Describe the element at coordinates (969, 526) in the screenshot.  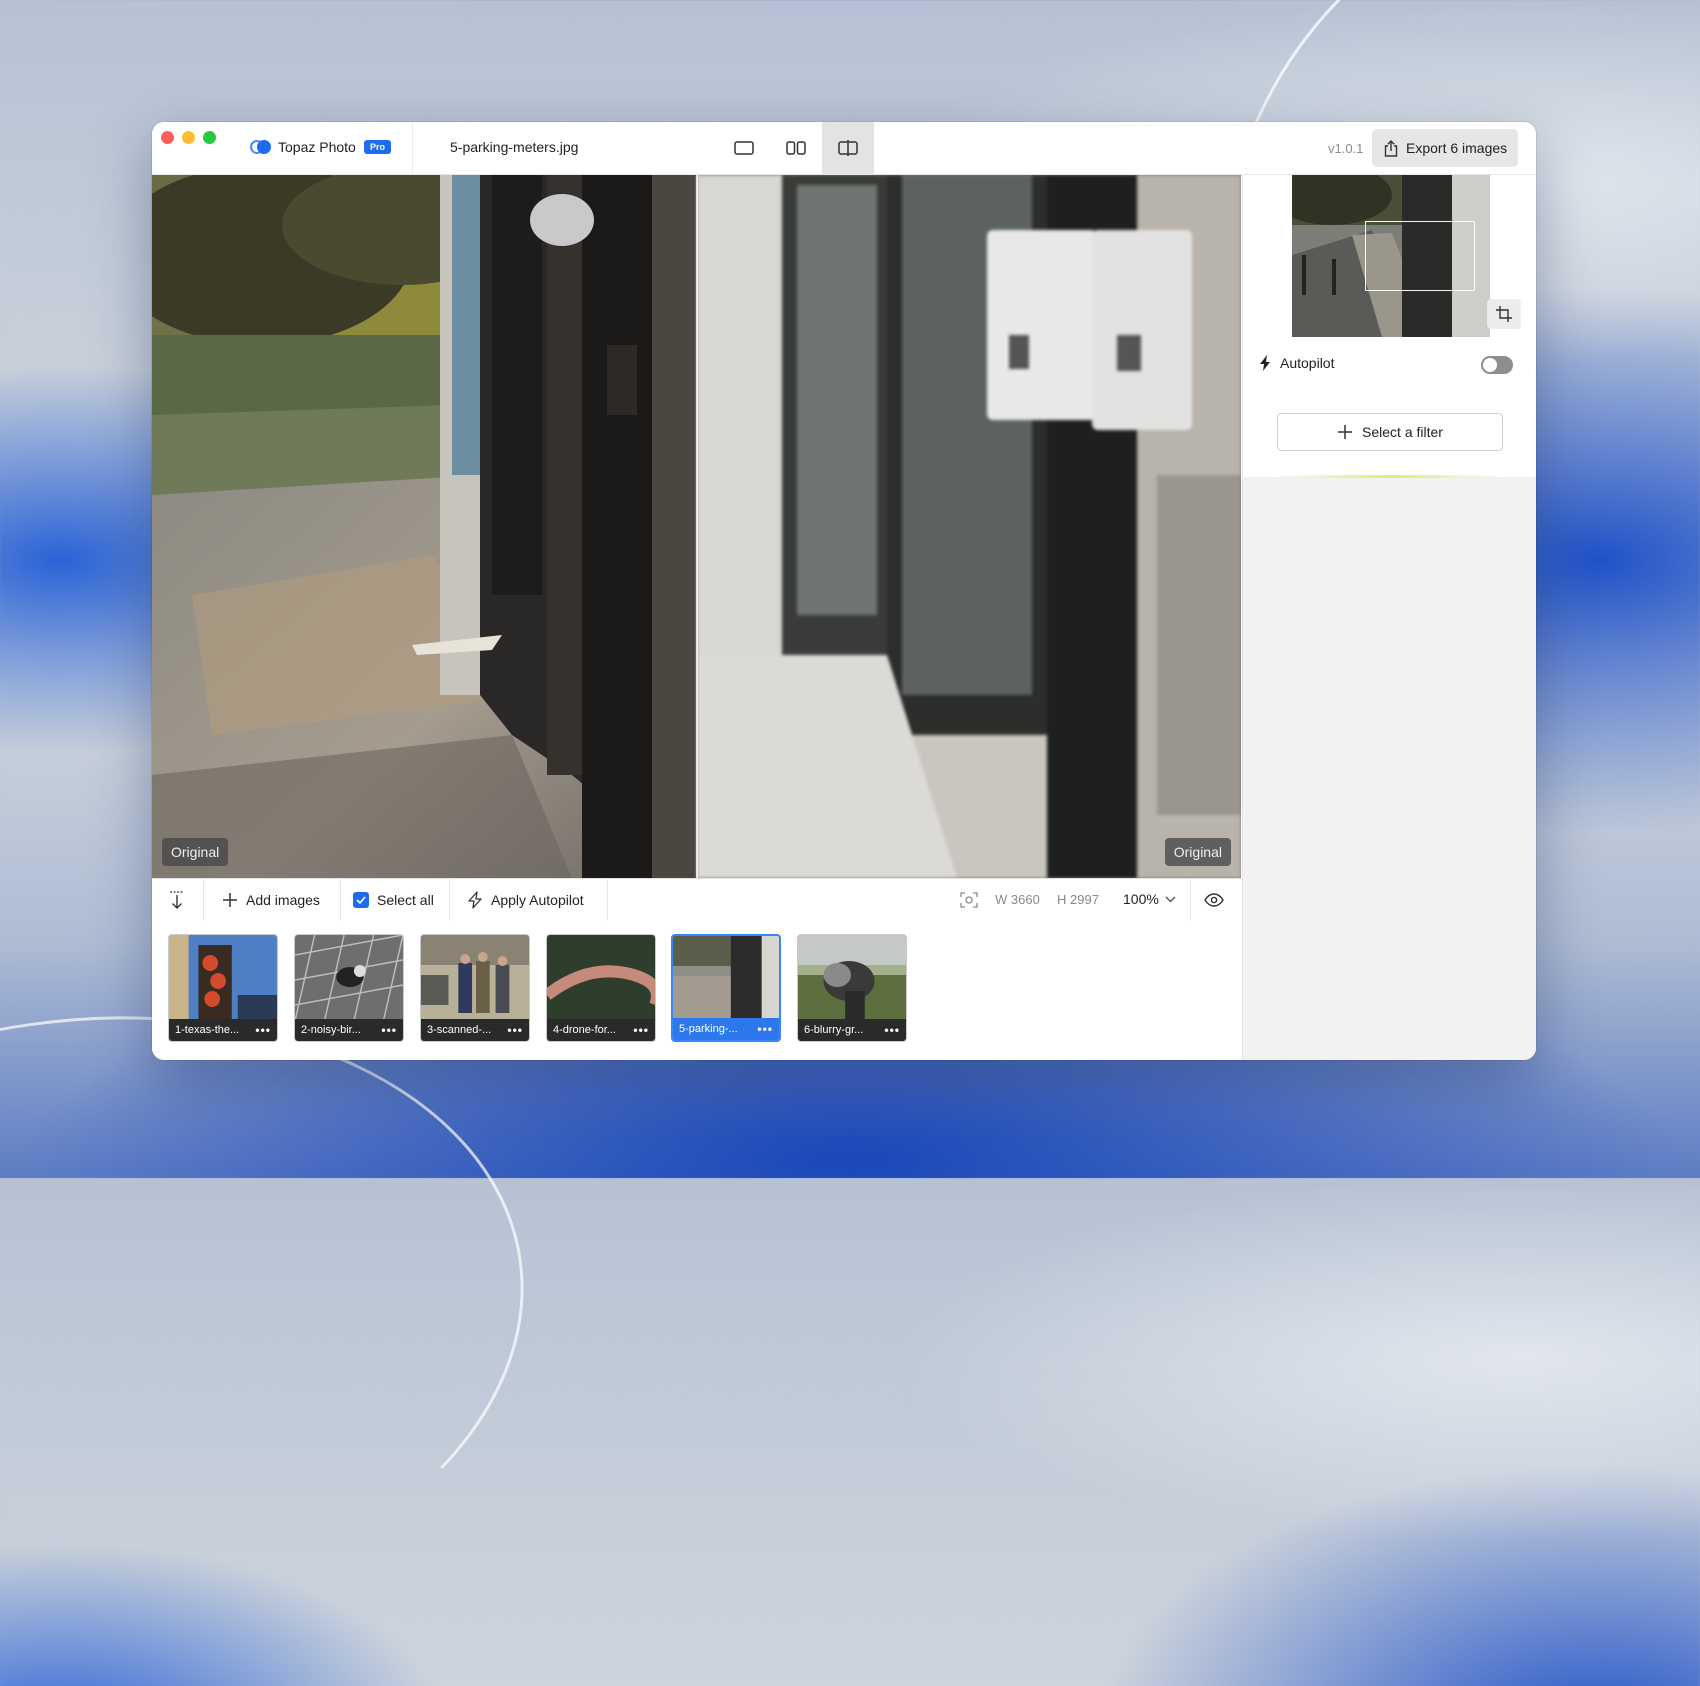
I see `processed-image-right` at that location.